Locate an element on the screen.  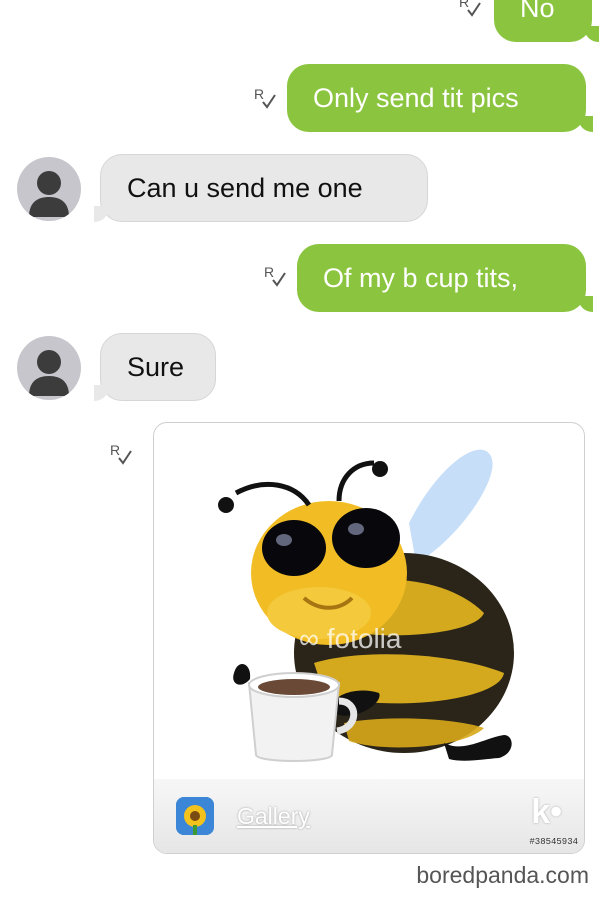
gallery-link: Gallery is located at coordinates (273, 816).